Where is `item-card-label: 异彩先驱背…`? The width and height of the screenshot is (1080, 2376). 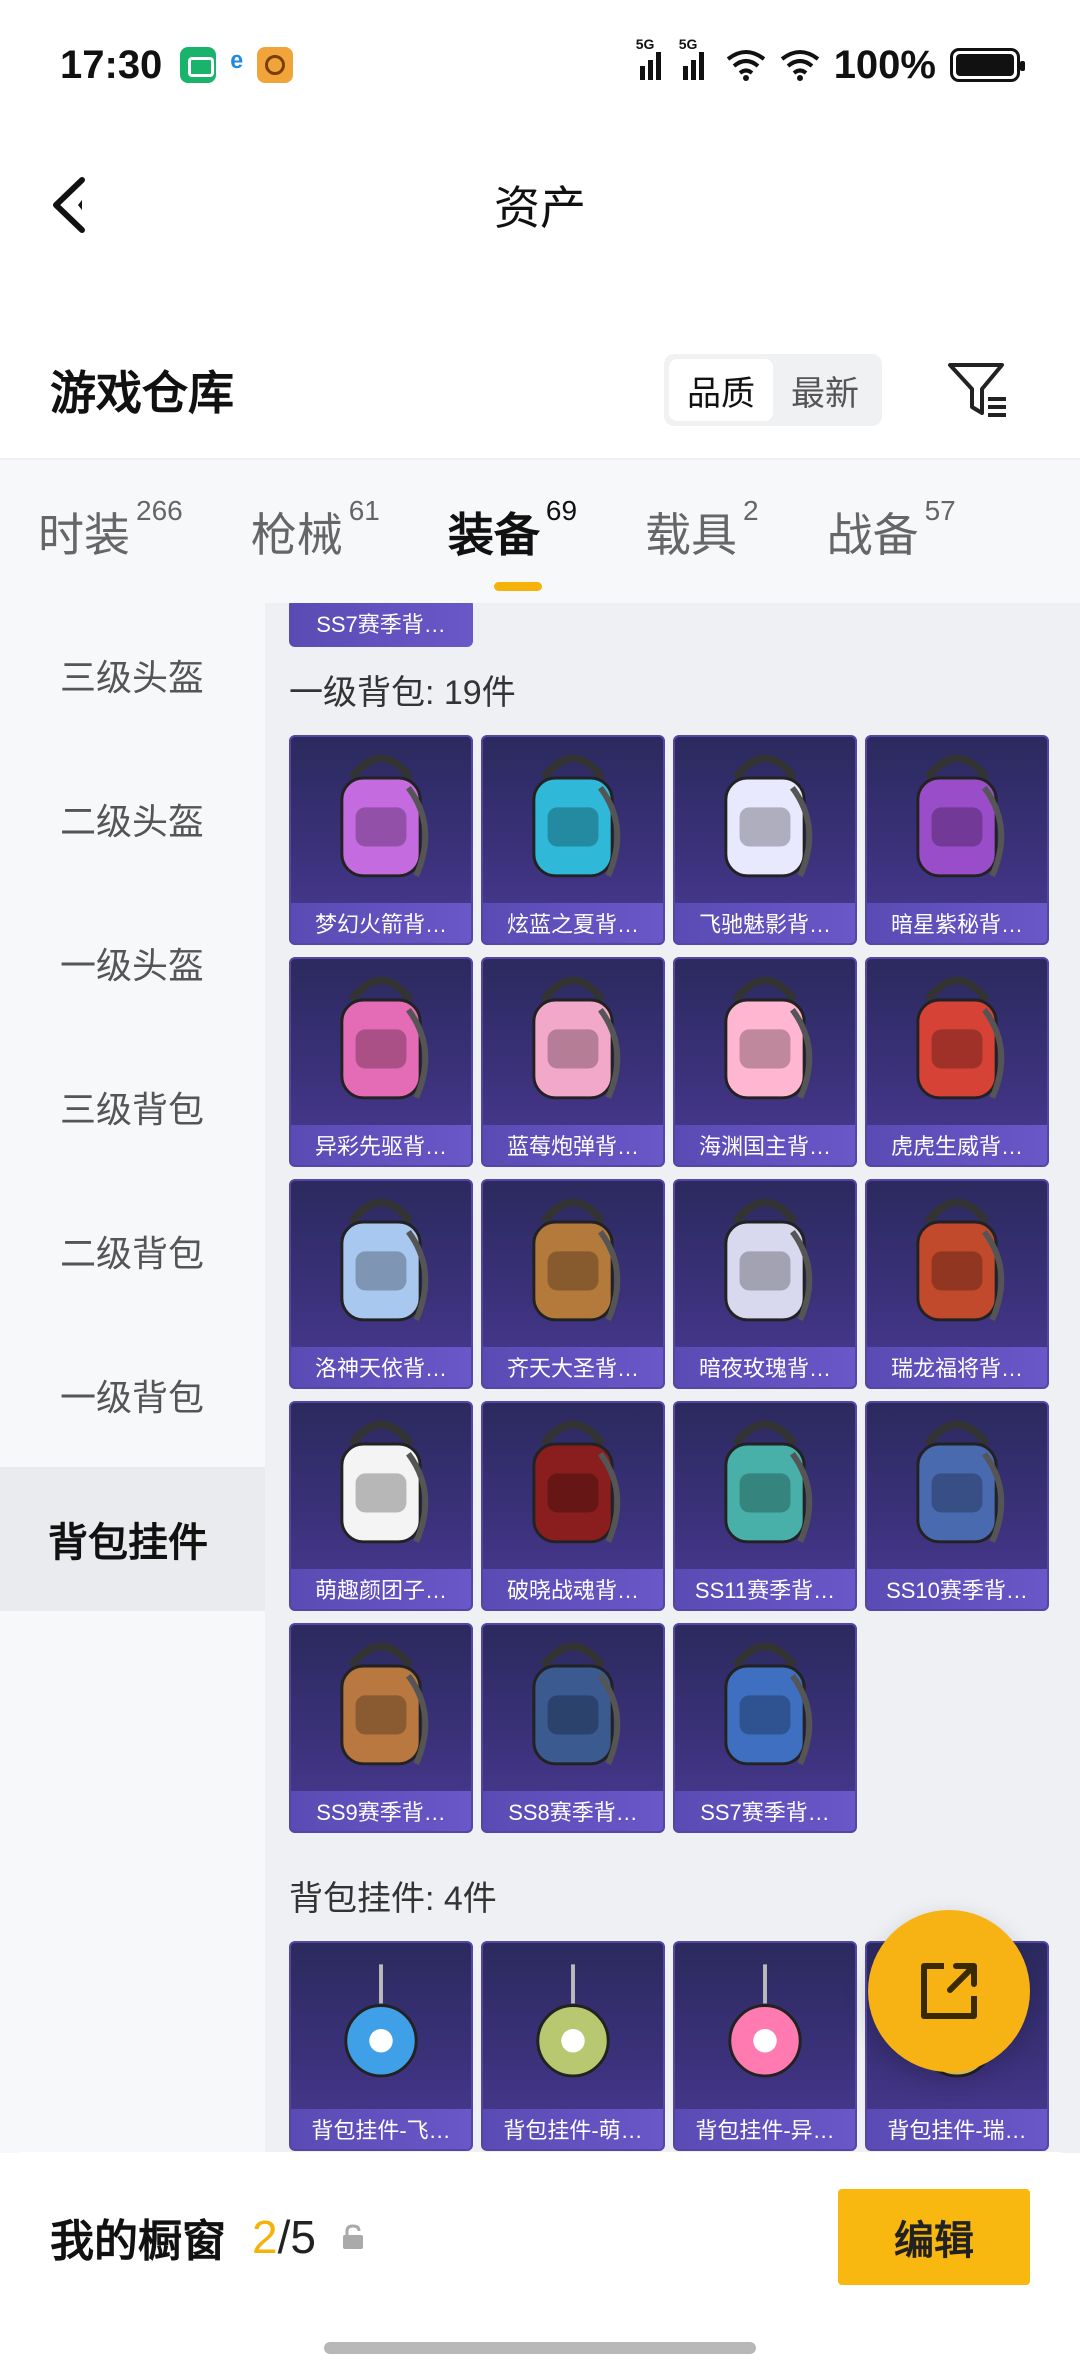 item-card-label: 异彩先驱背… is located at coordinates (381, 1145).